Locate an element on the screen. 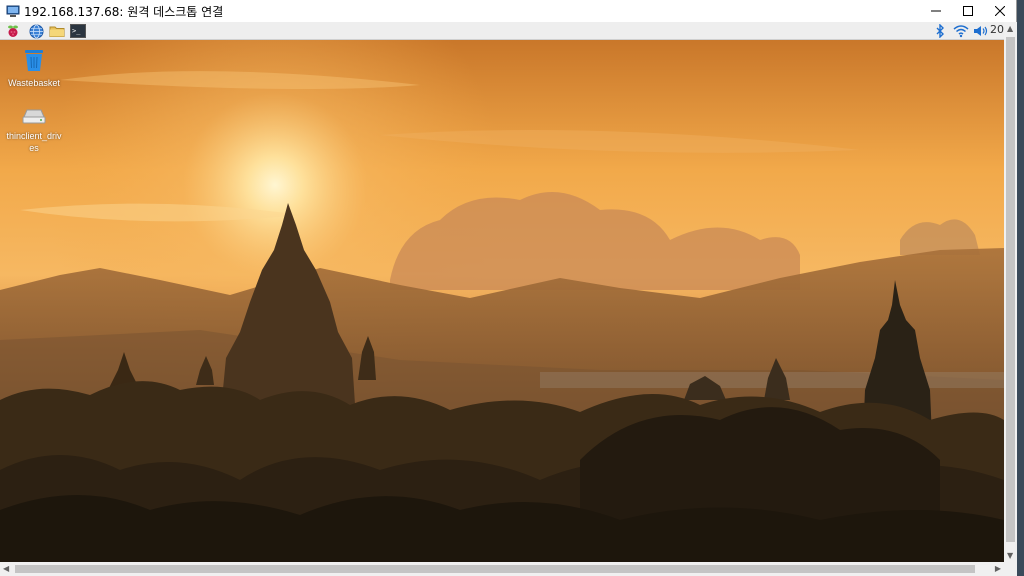 The image size is (1024, 576). desktop-icon-thinclient-drives: thinclient_drives is located at coordinates (34, 130).